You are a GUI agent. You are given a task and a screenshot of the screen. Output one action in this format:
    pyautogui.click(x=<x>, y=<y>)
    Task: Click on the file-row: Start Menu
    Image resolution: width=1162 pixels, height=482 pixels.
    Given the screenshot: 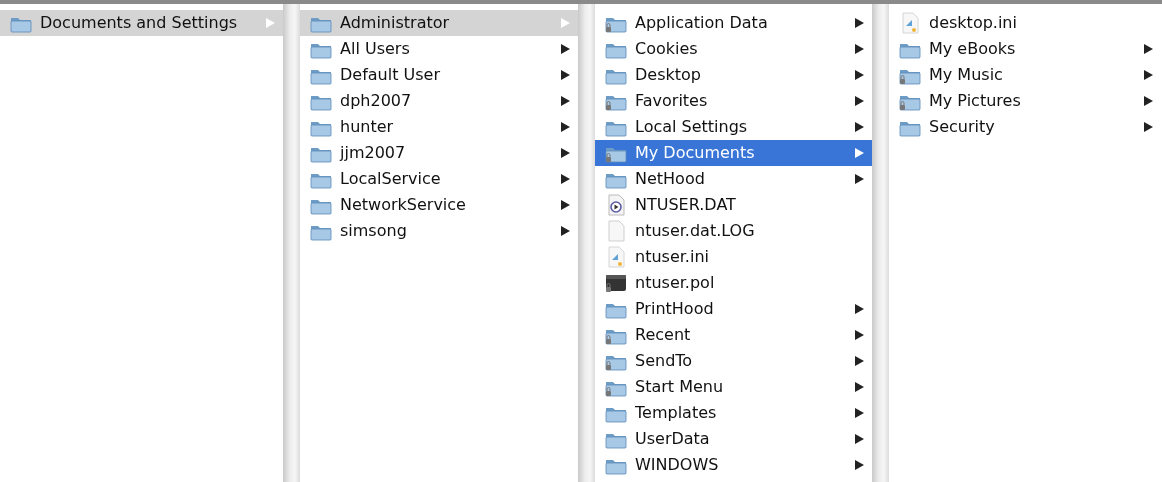 What is the action you would take?
    pyautogui.click(x=733, y=387)
    